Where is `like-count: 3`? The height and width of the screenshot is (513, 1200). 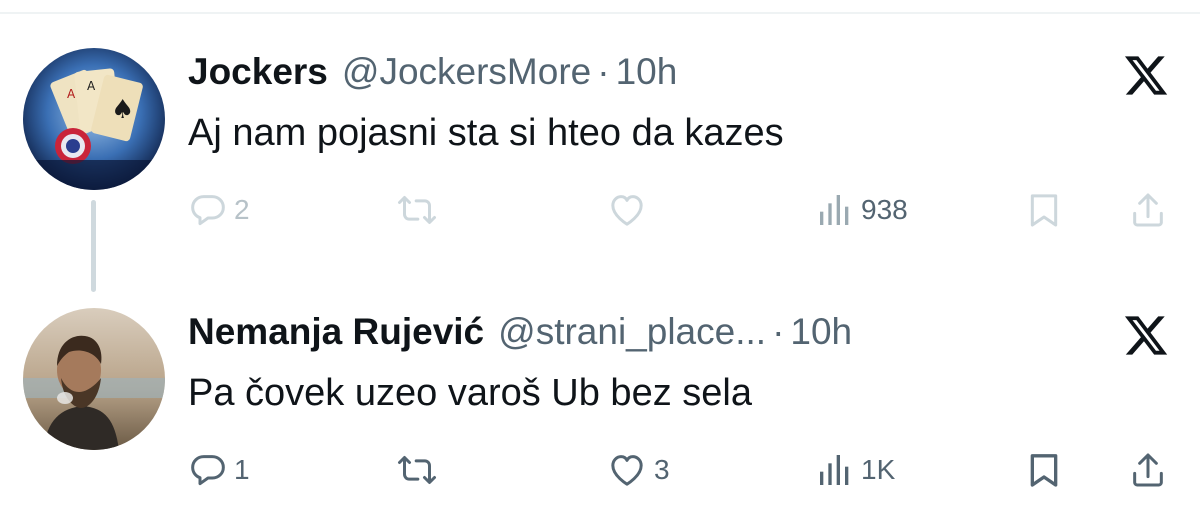
like-count: 3 is located at coordinates (662, 469).